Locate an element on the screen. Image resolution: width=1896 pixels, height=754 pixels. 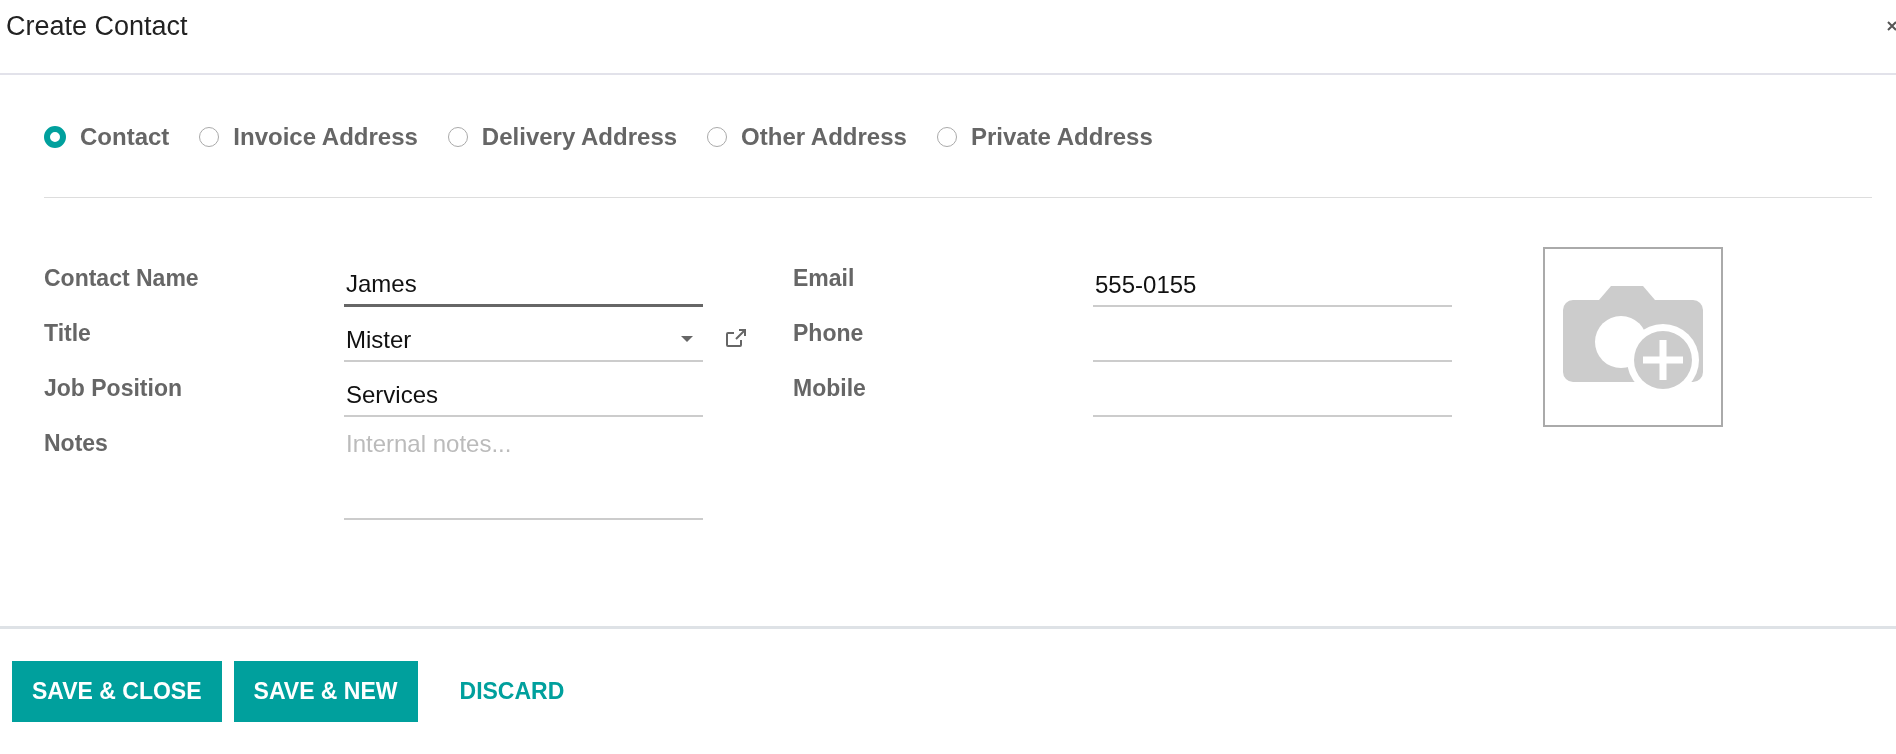
field-label: Phone is located at coordinates (829, 333).